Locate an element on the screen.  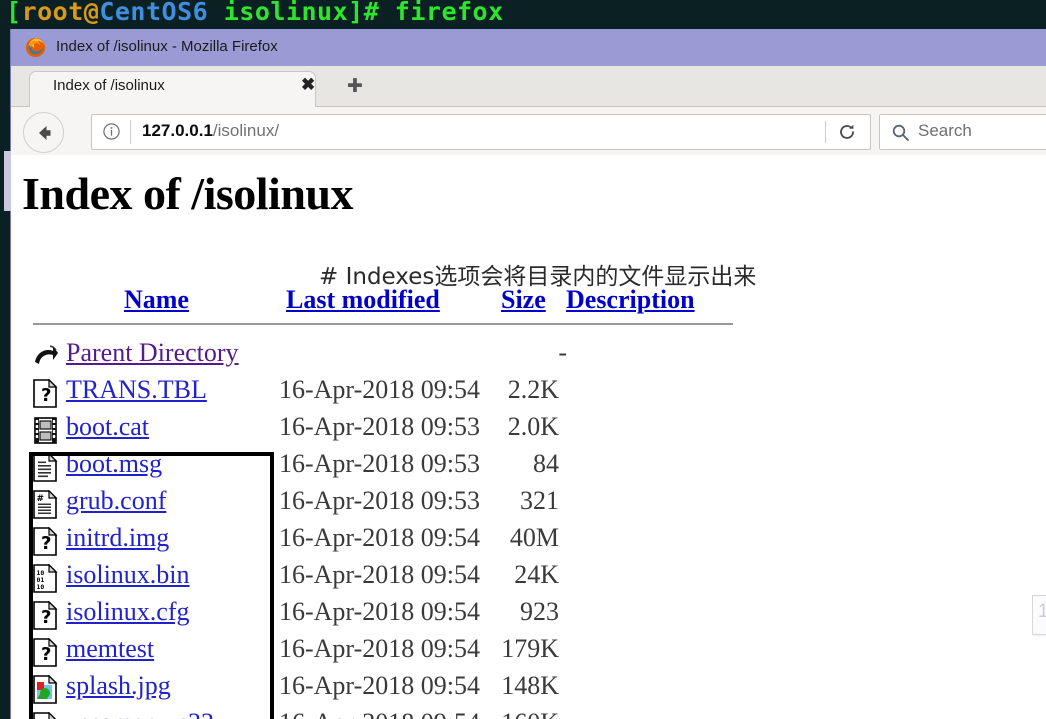
reload-icon is located at coordinates (847, 131).